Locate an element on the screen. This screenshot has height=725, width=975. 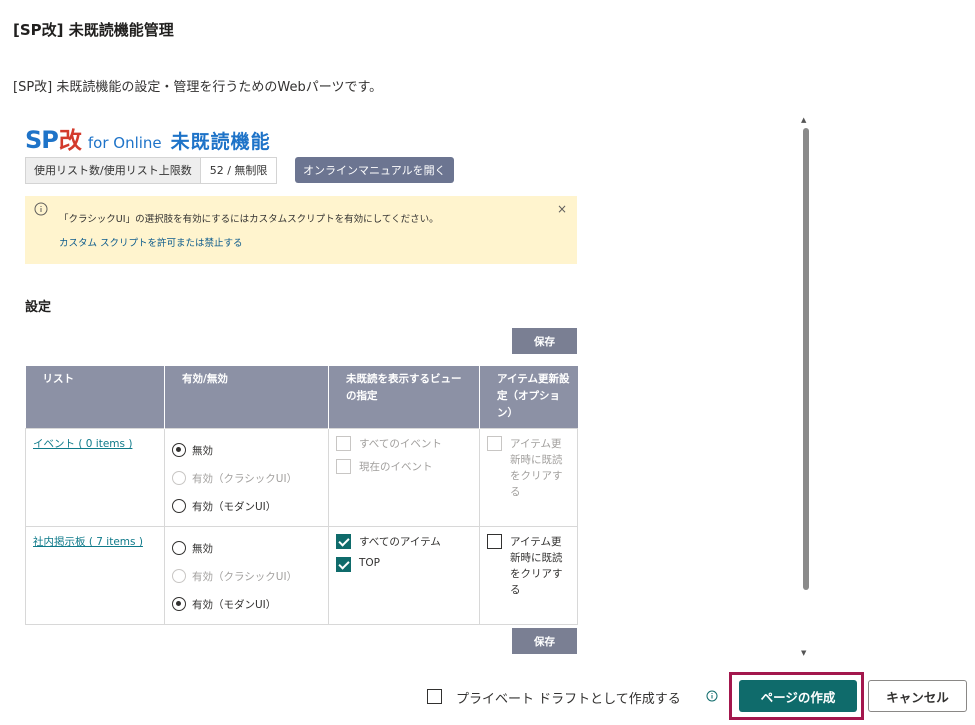
scroll-down-arrow-icon: ▼ is located at coordinates (803, 653).